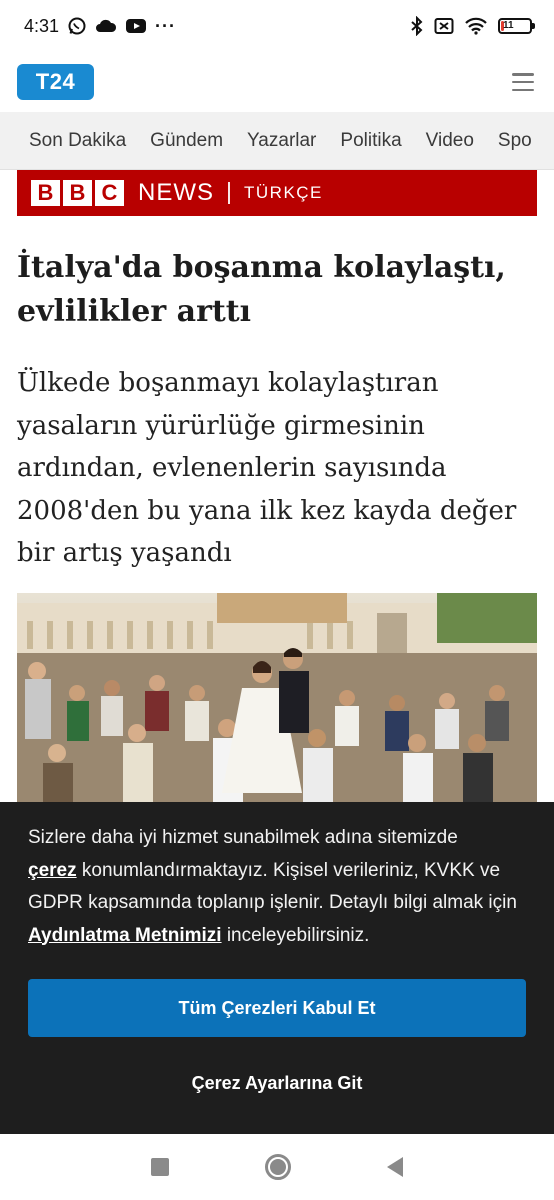 This screenshot has height=1200, width=554. Describe the element at coordinates (277, 26) in the screenshot. I see `status-bar: 4:31 ··· 11` at that location.